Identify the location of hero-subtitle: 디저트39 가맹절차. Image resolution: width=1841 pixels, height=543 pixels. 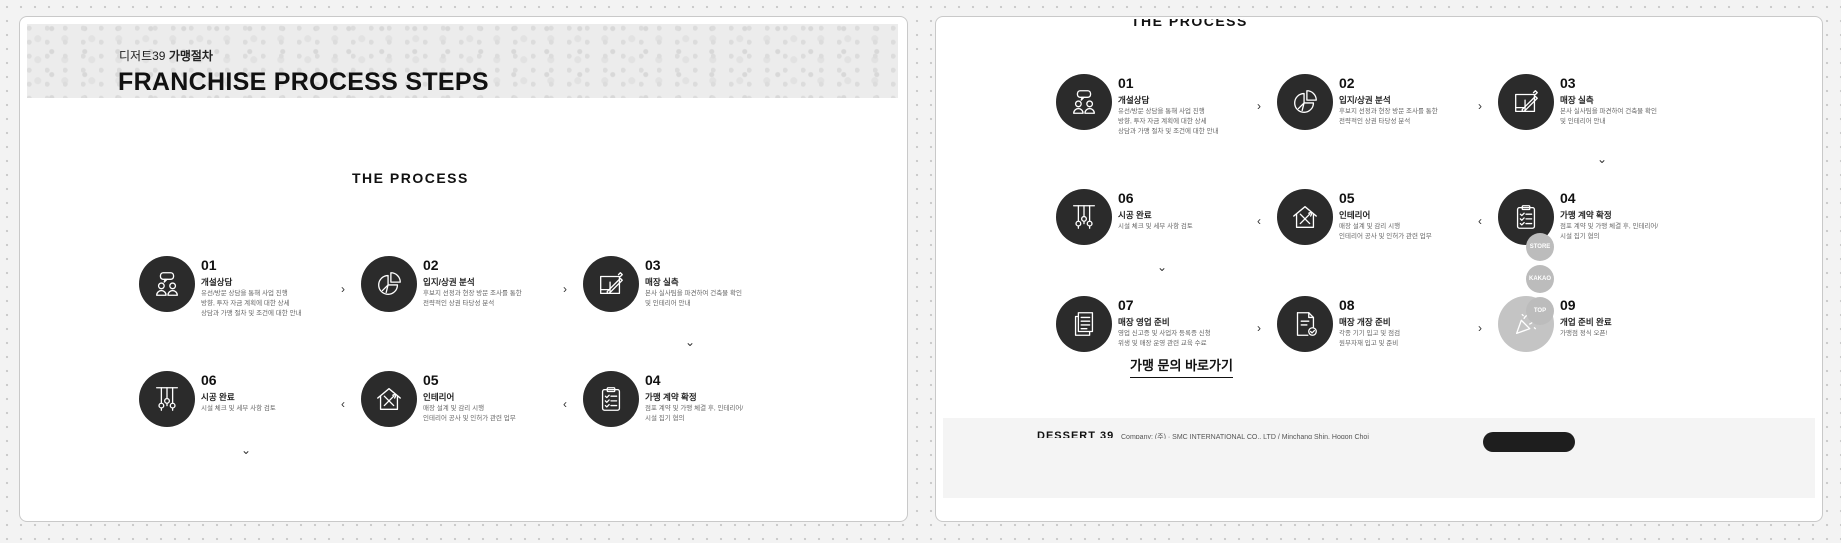
(166, 55).